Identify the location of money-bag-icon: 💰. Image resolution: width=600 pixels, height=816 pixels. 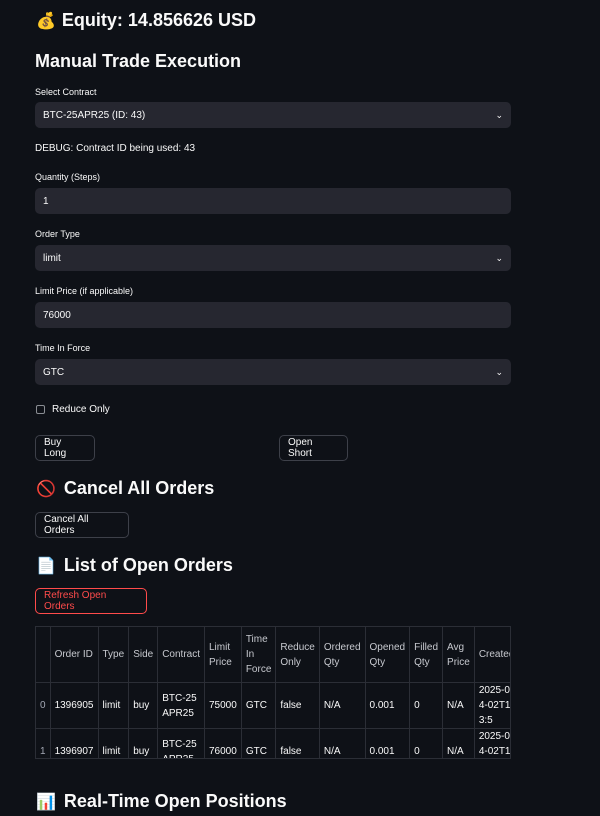
(46, 21).